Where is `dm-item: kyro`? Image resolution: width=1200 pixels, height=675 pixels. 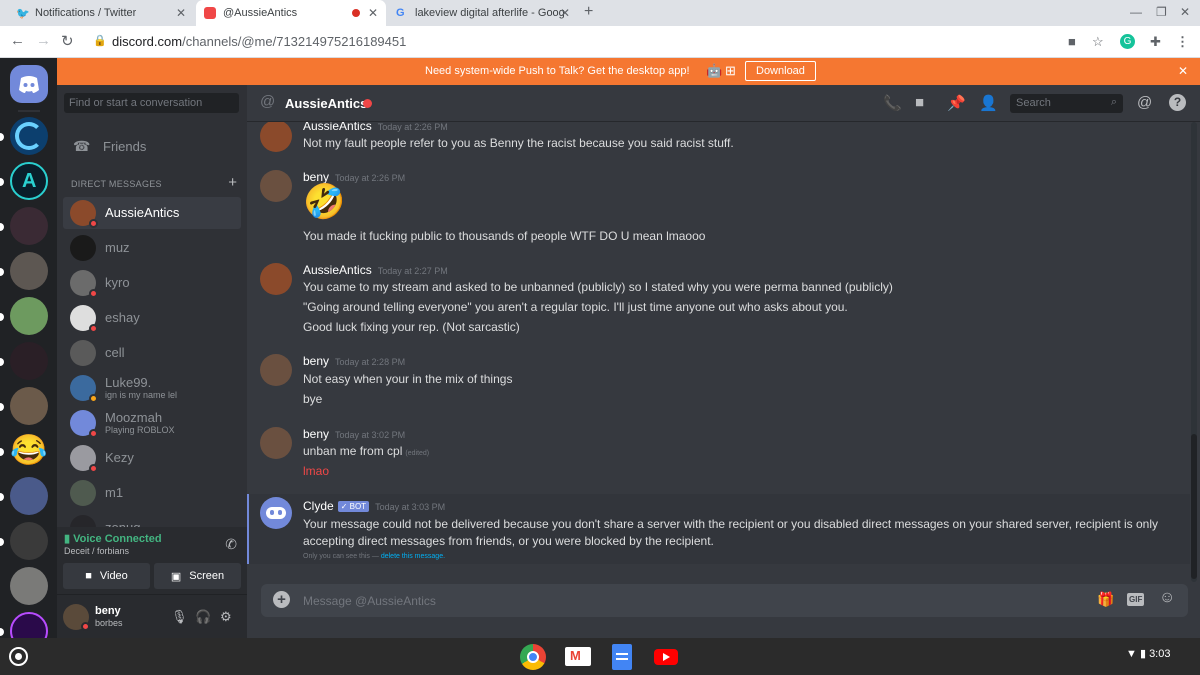 dm-item: kyro is located at coordinates (152, 283).